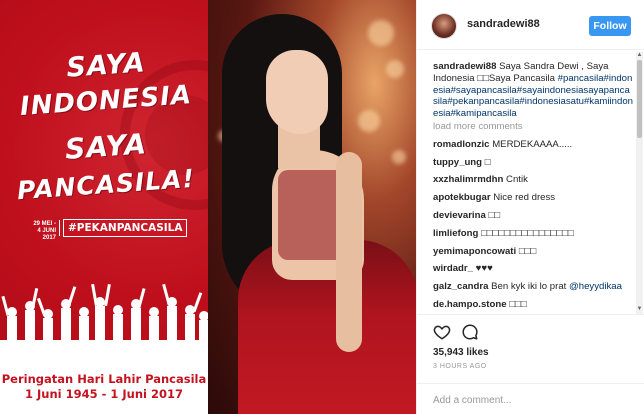 The height and width of the screenshot is (414, 644). What do you see at coordinates (455, 233) in the screenshot?
I see `comment-username: limliefong` at bounding box center [455, 233].